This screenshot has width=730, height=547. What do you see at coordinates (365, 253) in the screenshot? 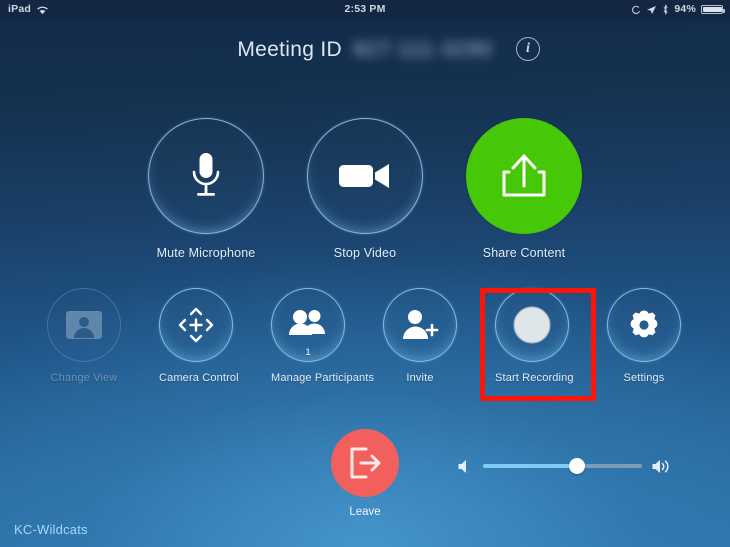
I see `stop-video-label: Stop Video` at bounding box center [365, 253].